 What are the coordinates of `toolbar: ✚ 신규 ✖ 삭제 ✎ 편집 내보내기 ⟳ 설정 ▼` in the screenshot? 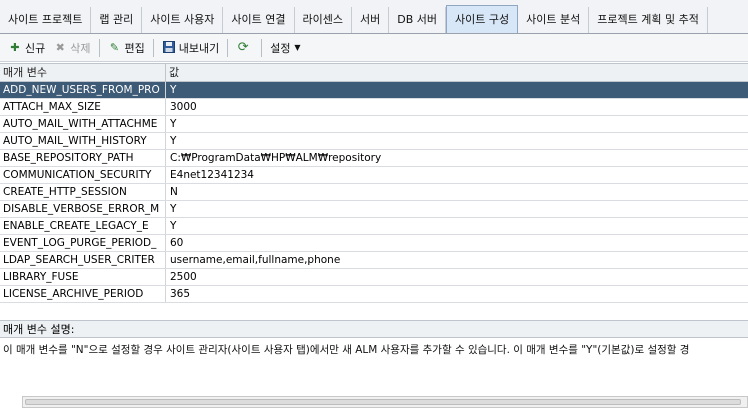 It's located at (374, 48).